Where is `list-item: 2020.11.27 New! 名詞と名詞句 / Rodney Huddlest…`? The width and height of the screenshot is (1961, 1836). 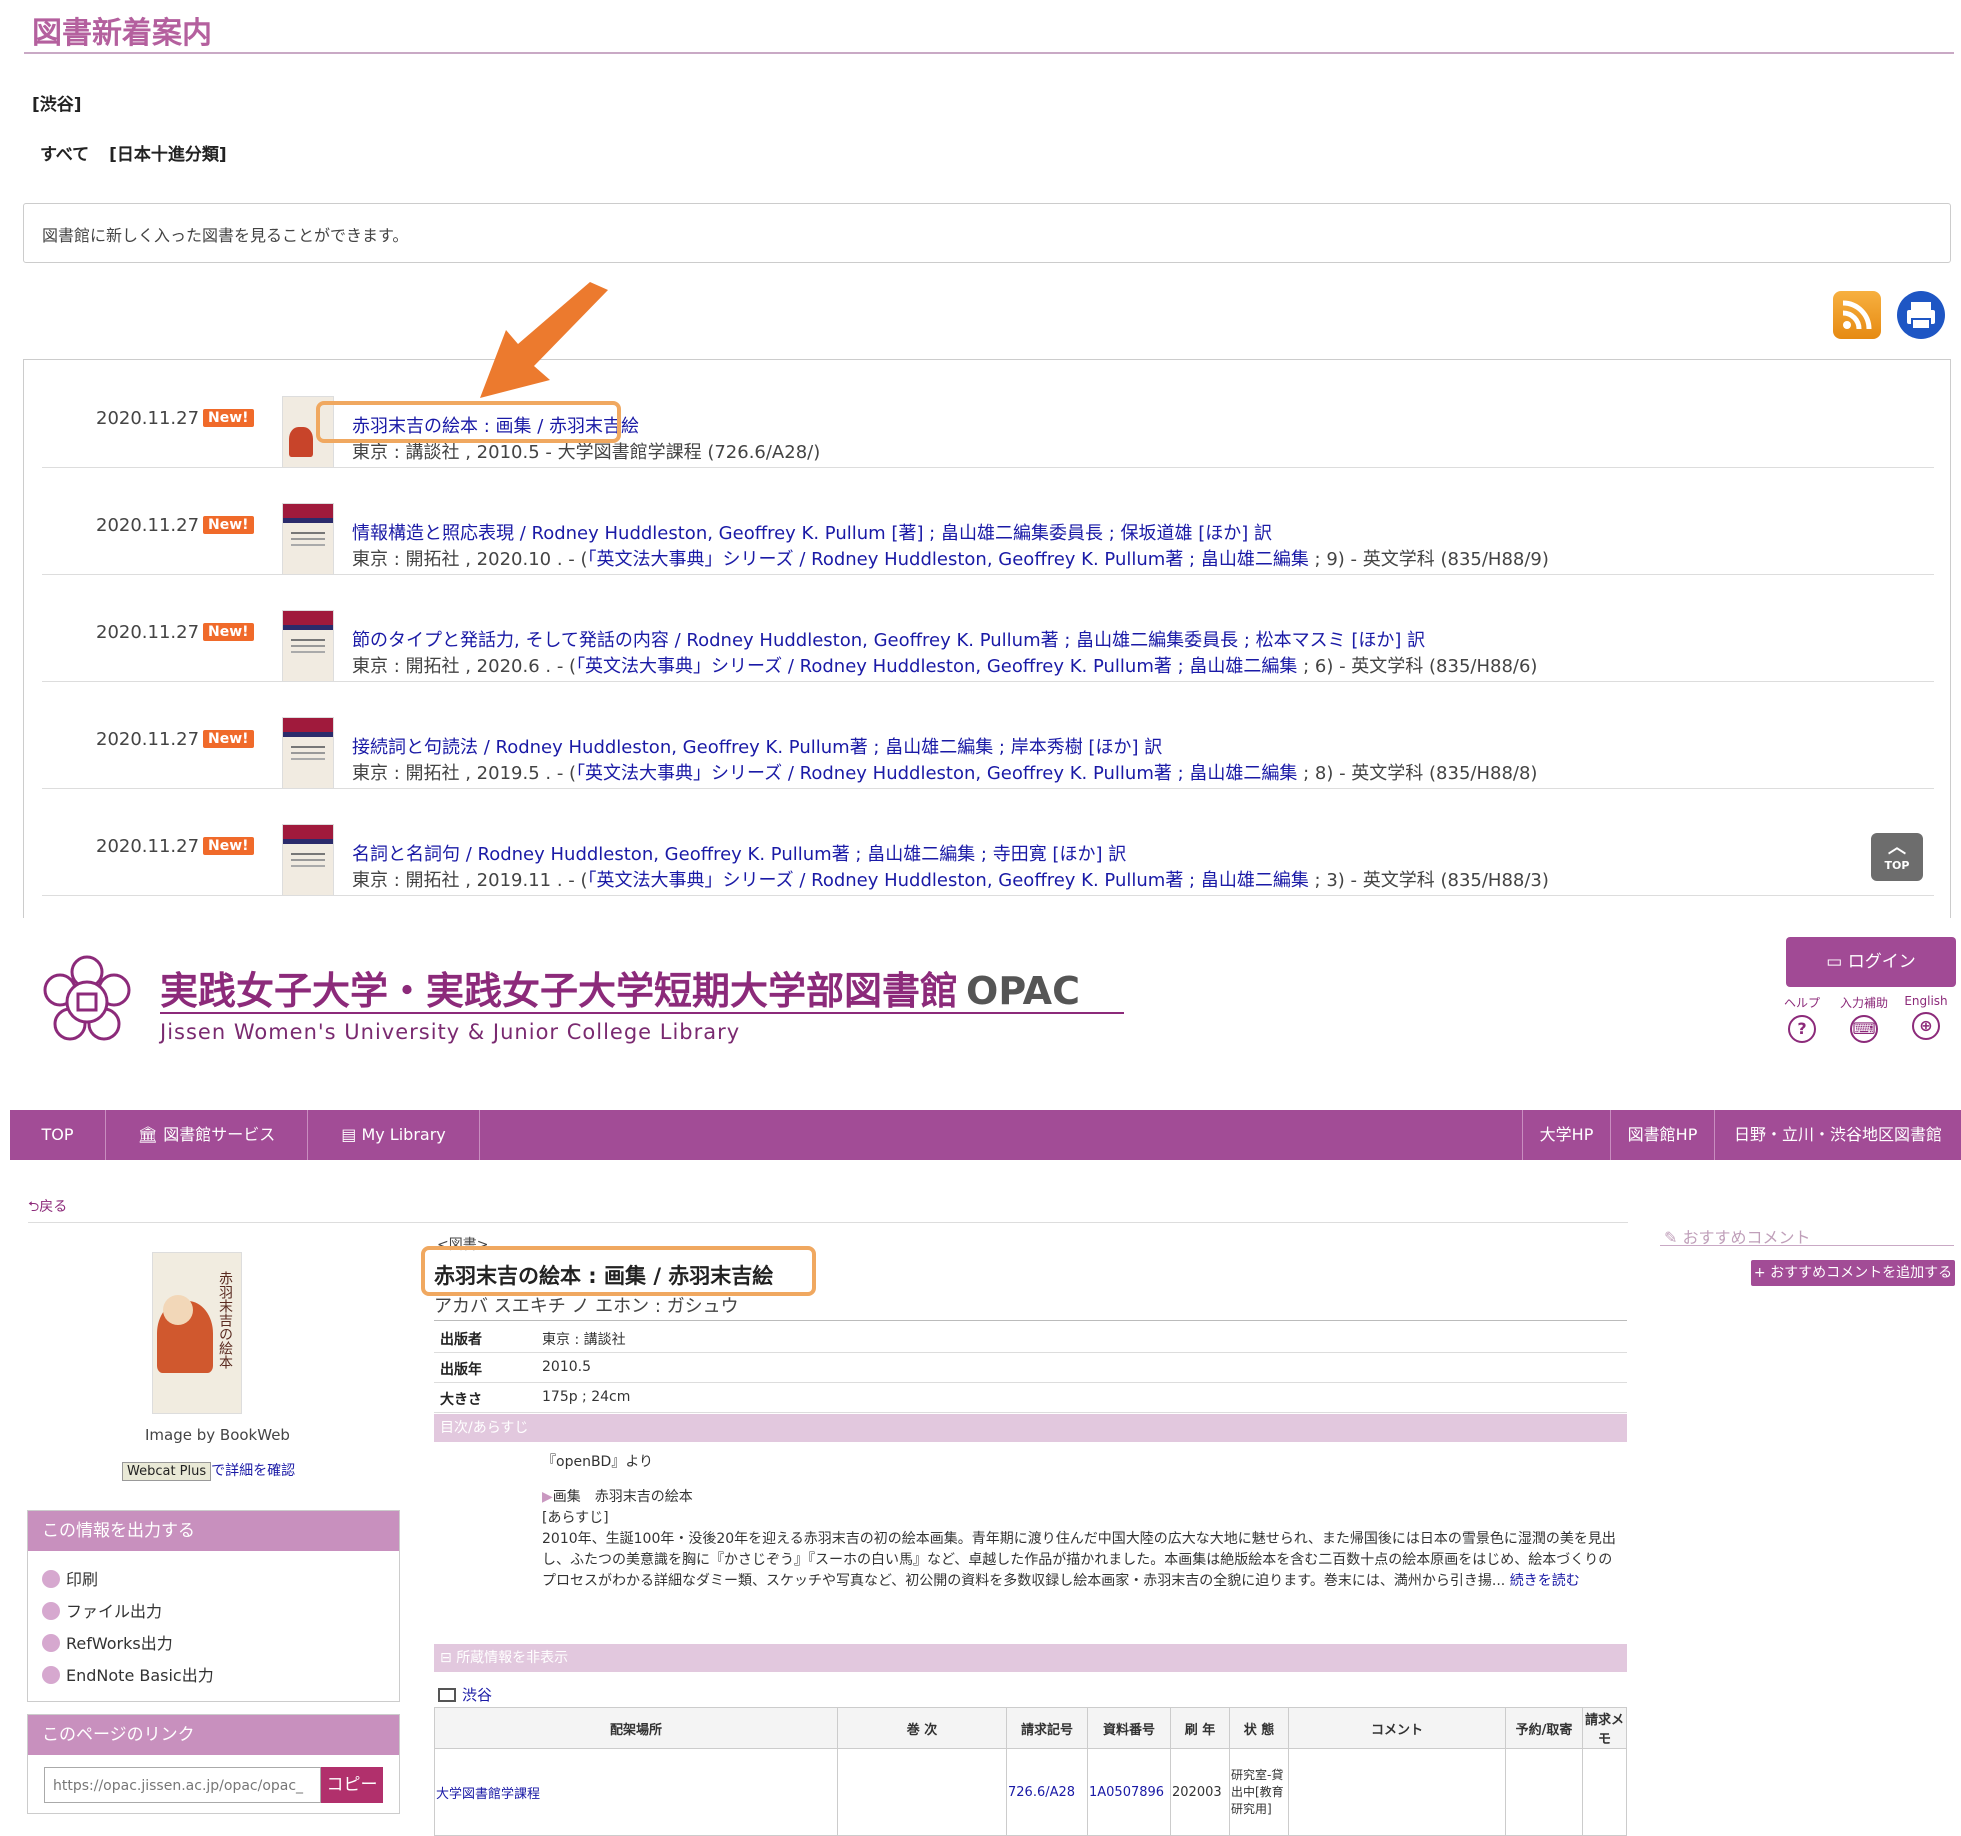 list-item: 2020.11.27 New! 名詞と名詞句 / Rodney Huddlest… is located at coordinates (988, 842).